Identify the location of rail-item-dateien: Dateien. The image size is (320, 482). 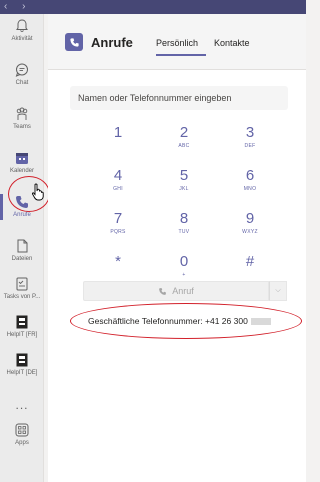
(22, 255).